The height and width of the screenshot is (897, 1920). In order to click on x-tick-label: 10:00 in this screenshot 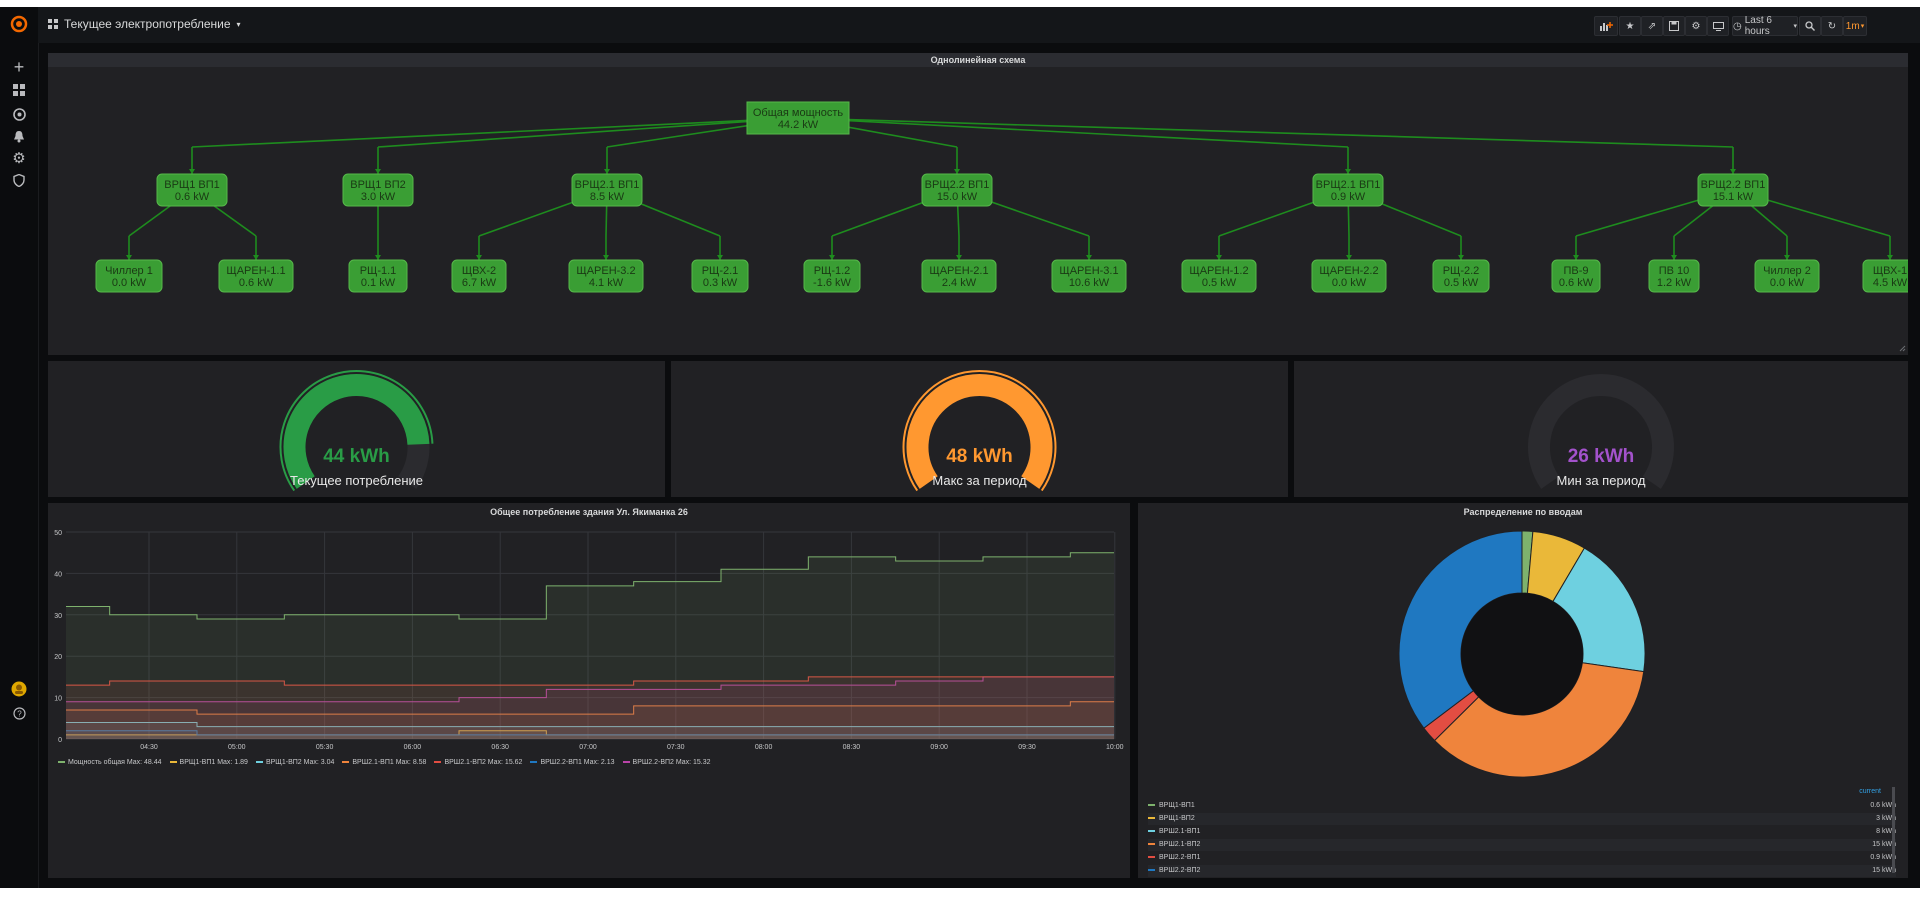, I will do `click(1115, 747)`.